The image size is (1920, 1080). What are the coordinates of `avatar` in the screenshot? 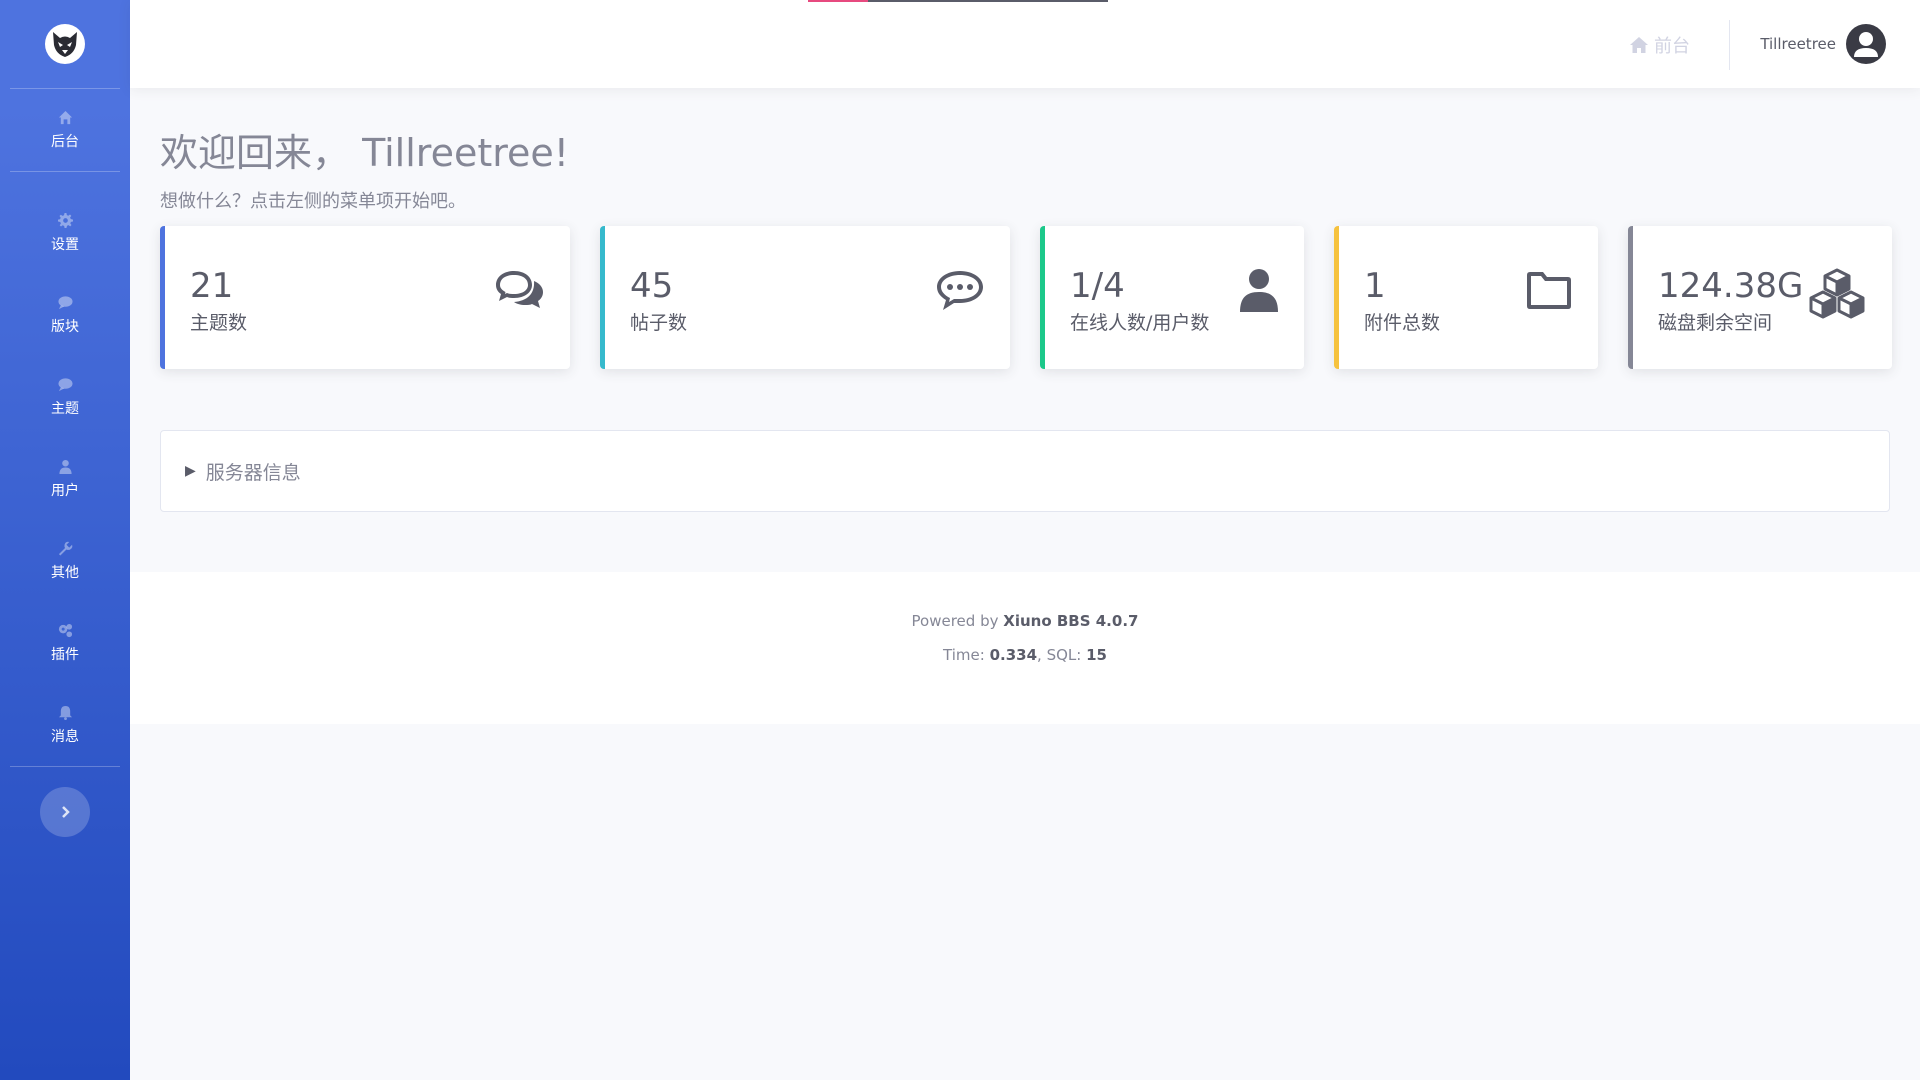 It's located at (1866, 44).